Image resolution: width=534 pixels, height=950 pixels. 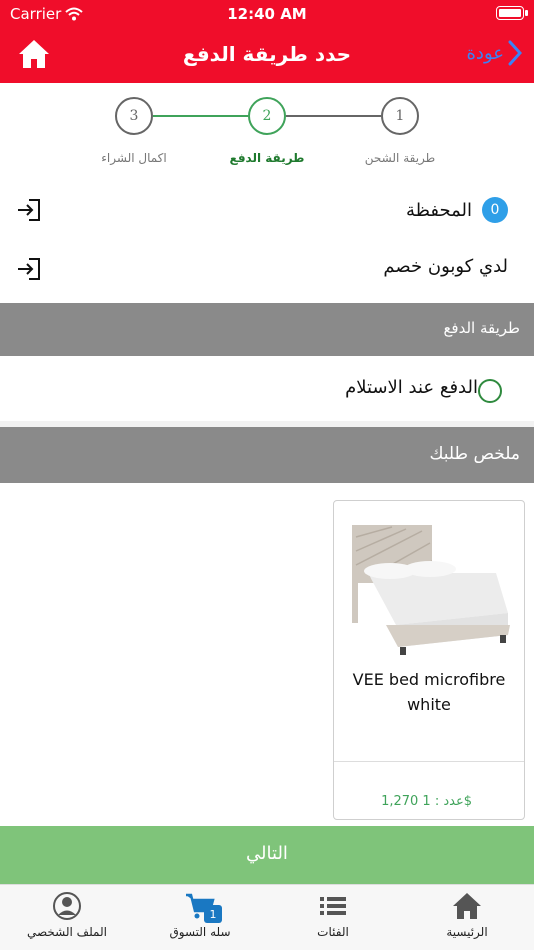 What do you see at coordinates (134, 116) in the screenshot?
I see `step-3-circle: 3` at bounding box center [134, 116].